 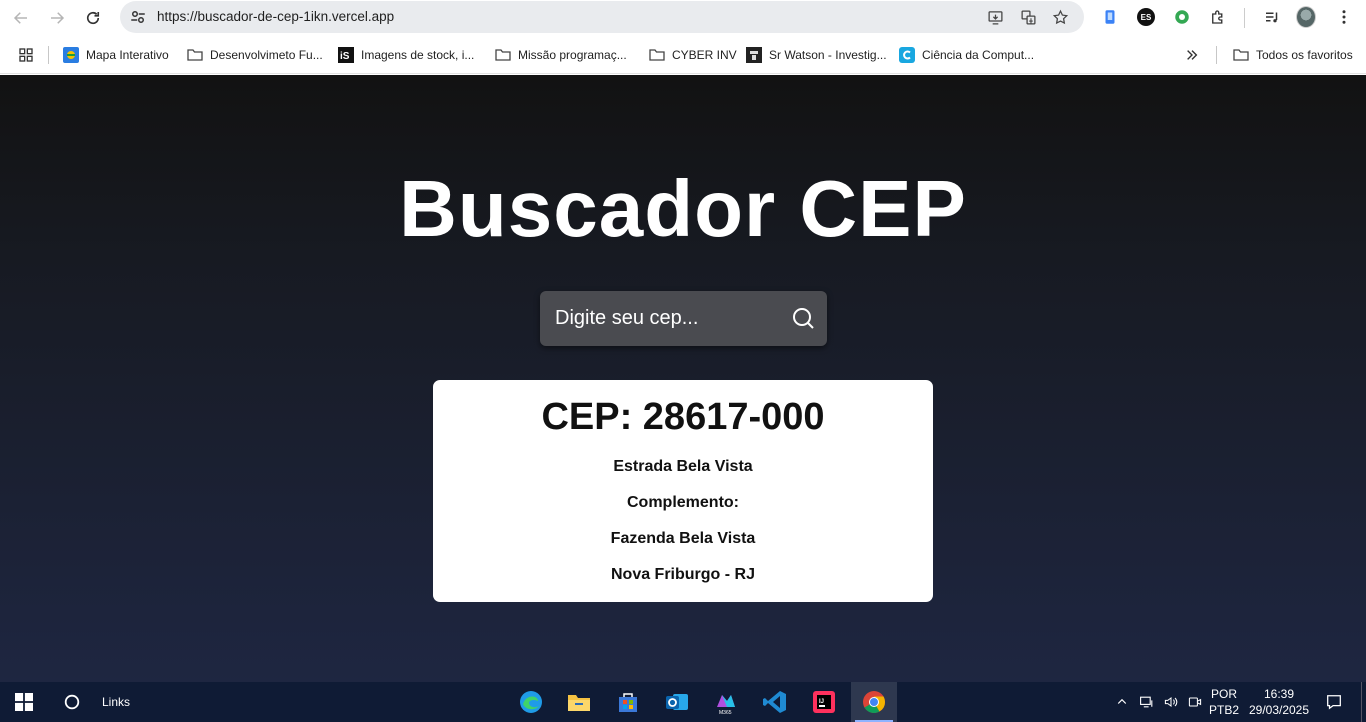 What do you see at coordinates (1223, 710) in the screenshot?
I see `keyboard-layout: PTB2` at bounding box center [1223, 710].